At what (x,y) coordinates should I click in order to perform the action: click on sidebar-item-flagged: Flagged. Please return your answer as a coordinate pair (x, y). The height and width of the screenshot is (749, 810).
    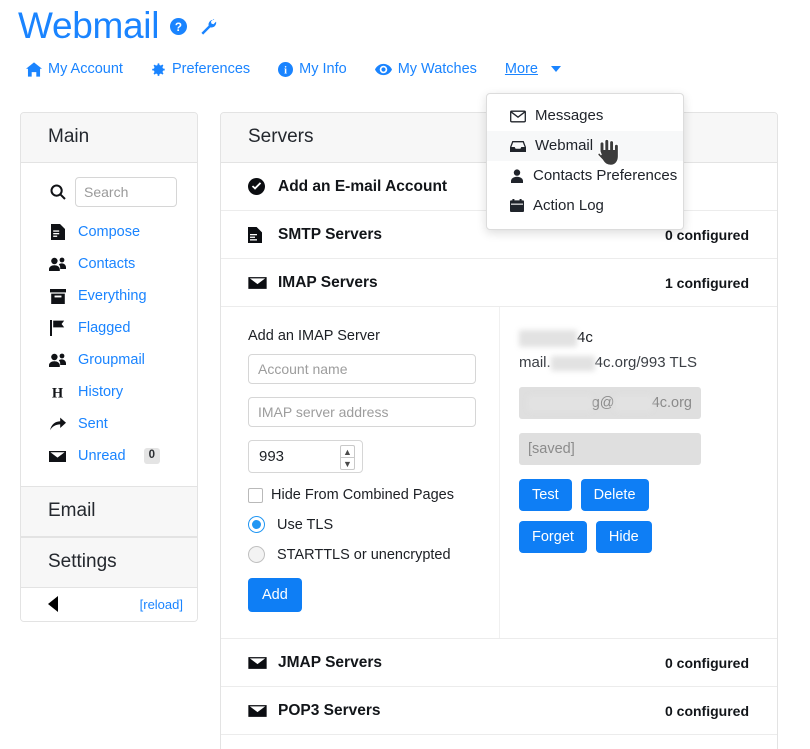
    Looking at the image, I should click on (109, 328).